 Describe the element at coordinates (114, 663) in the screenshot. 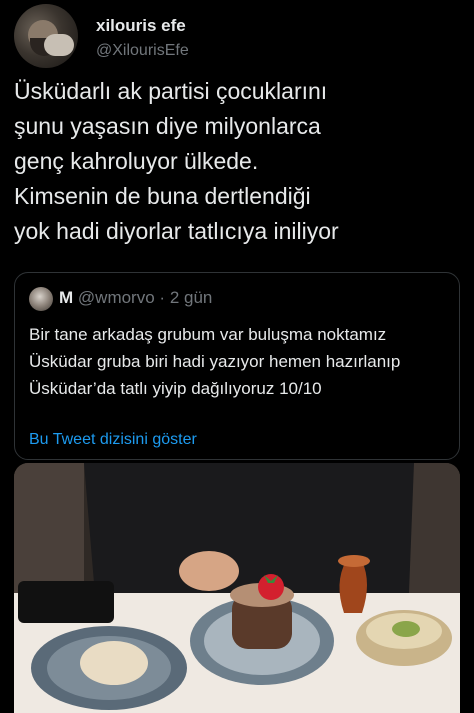

I see `left-dessert` at that location.